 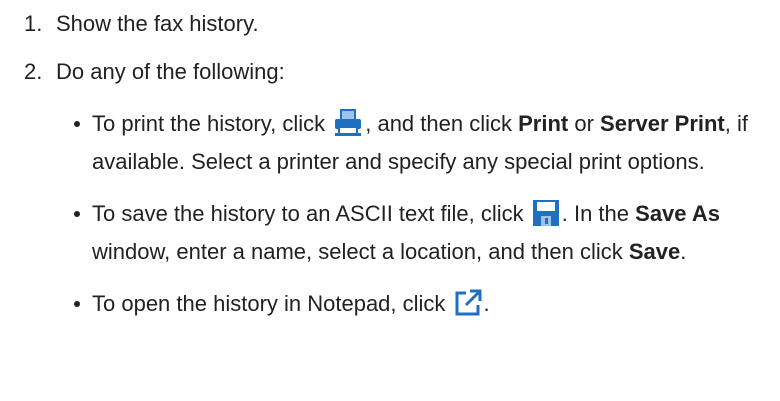 I want to click on step-text: Do any of the following:, so click(x=170, y=71).